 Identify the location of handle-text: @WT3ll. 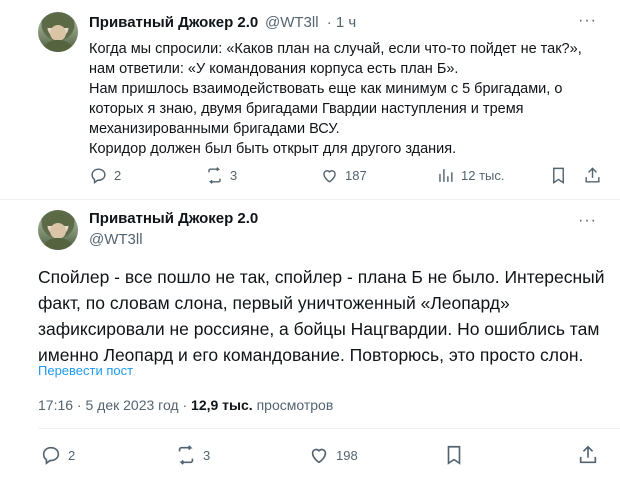
(292, 22).